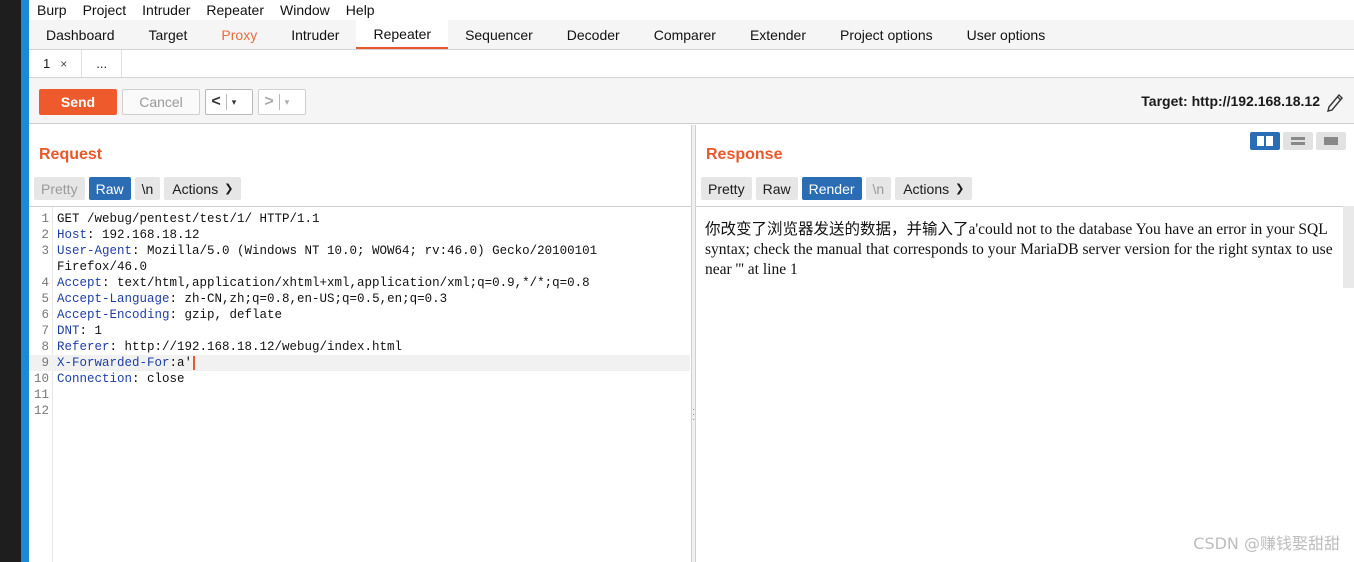 The width and height of the screenshot is (1354, 562). I want to click on side-by-side-layout-icon, so click(1265, 141).